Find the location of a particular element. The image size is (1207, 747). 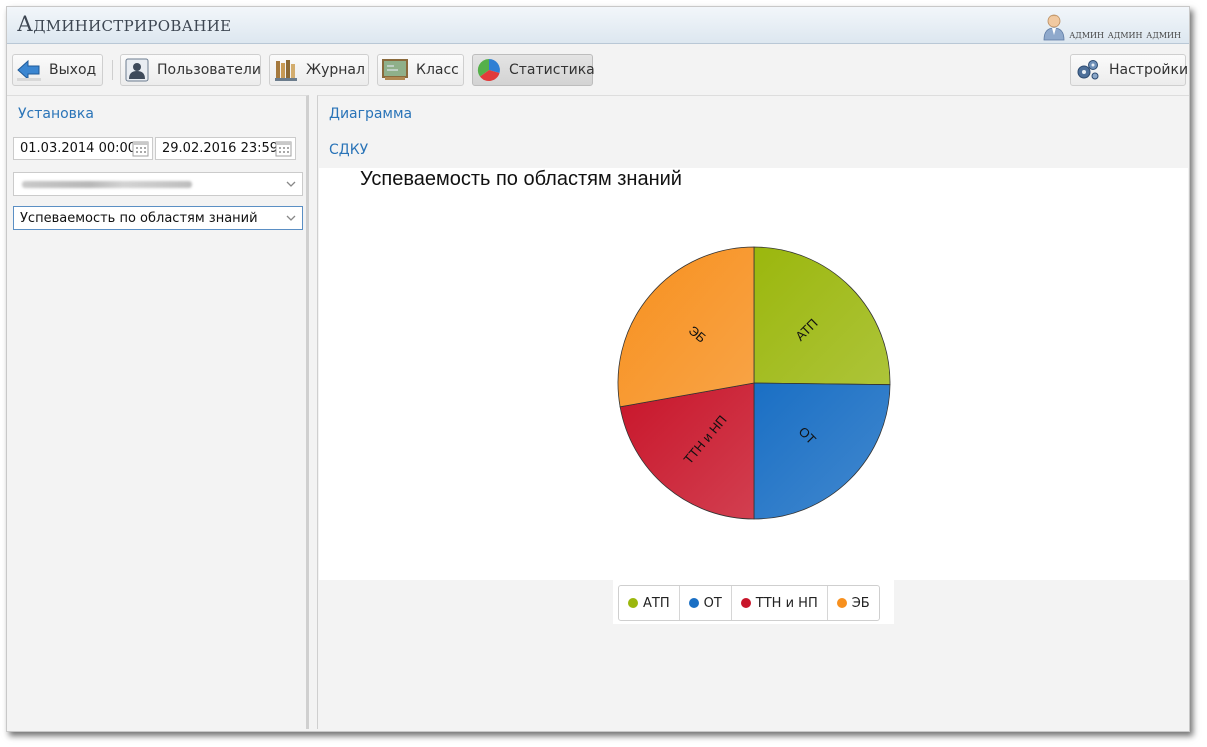

department-select is located at coordinates (158, 184).